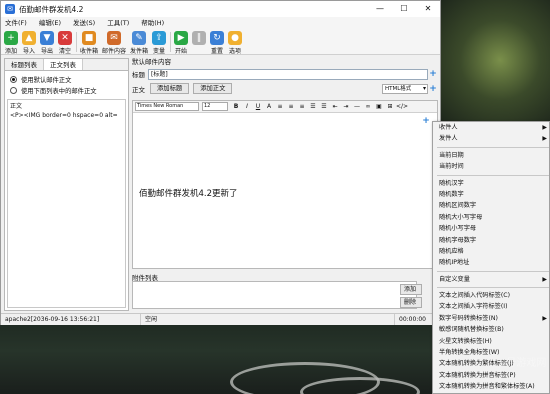 The image size is (550, 394). What do you see at coordinates (213, 88) in the screenshot?
I see `add-body-button: 添加正文` at bounding box center [213, 88].